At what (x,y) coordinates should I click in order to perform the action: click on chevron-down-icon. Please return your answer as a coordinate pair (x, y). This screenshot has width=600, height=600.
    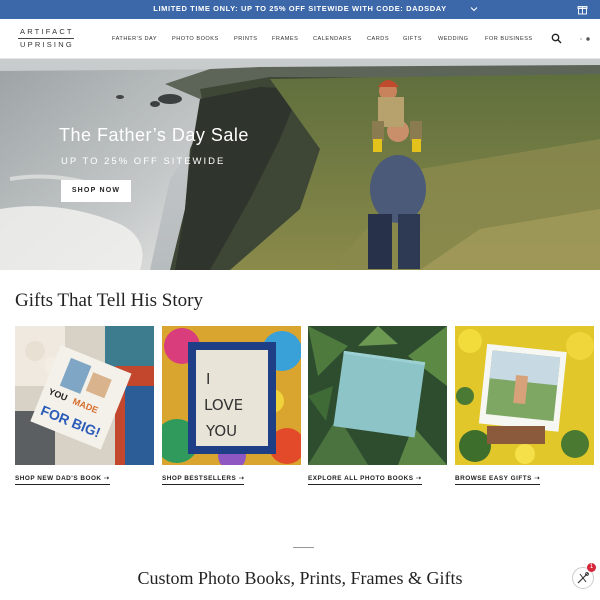
    Looking at the image, I should click on (474, 9).